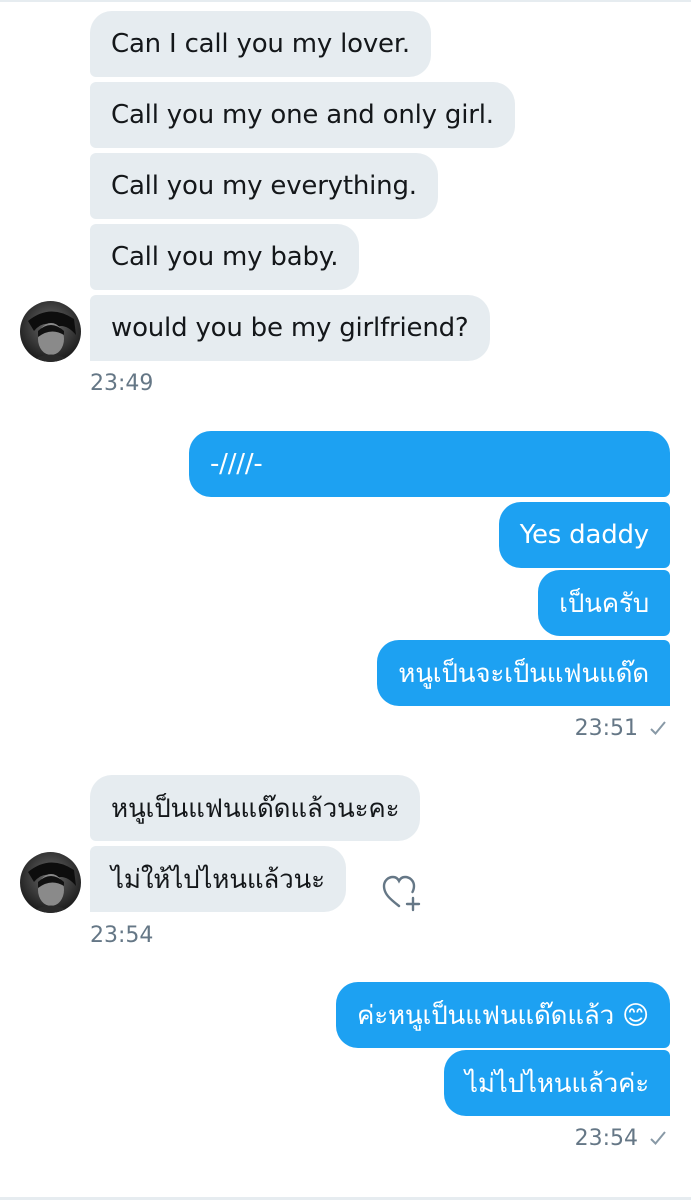  Describe the element at coordinates (255, 808) in the screenshot. I see `received-message: หนูเป็นแฟนแด๊ดแล้วนะคะ` at that location.